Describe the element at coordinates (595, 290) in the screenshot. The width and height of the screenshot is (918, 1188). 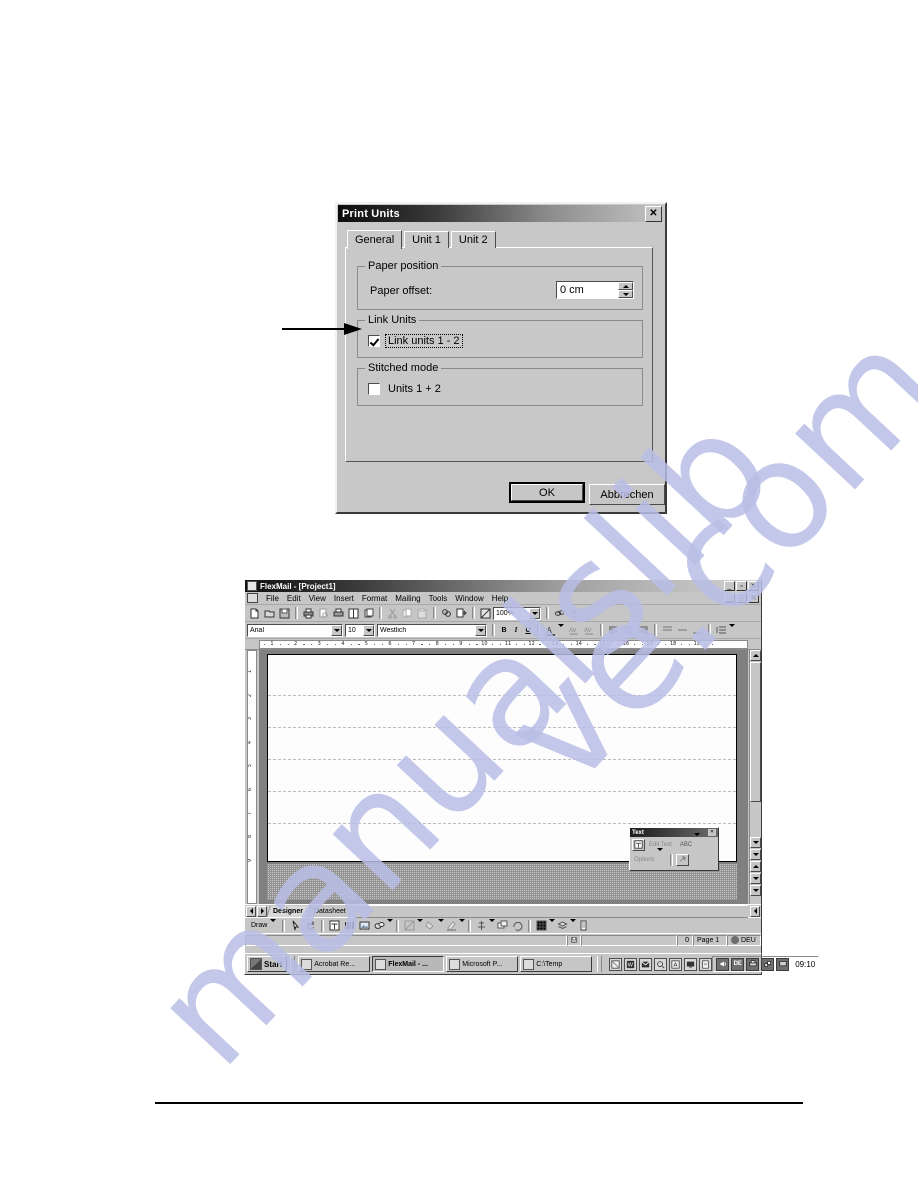
I see `paper-offset-field: 0 cm` at that location.